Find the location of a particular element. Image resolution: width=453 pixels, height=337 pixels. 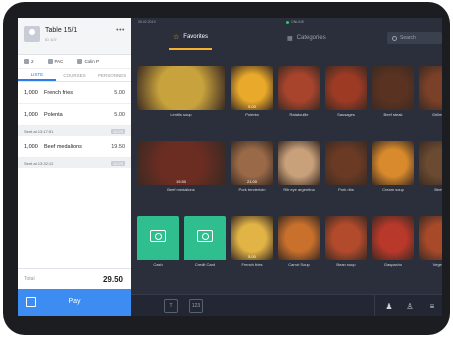

star-icon: ☆ is located at coordinates (176, 37).